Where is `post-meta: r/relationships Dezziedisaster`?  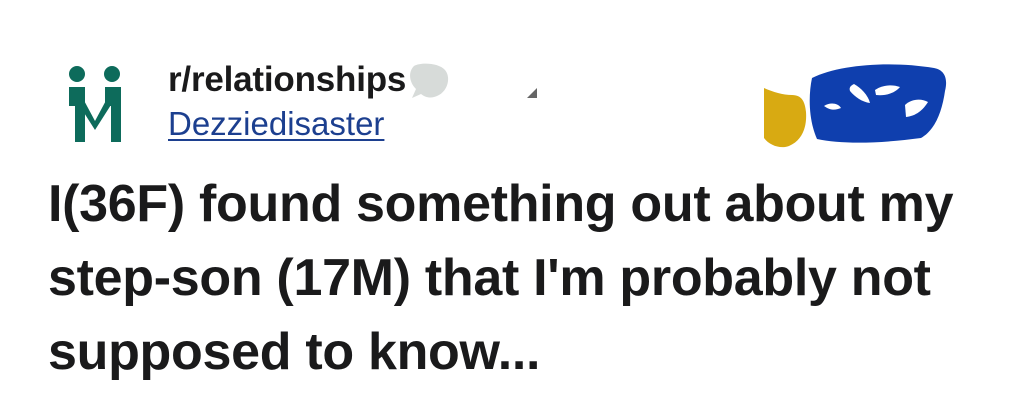
post-meta: r/relationships Dezziedisaster is located at coordinates (287, 102).